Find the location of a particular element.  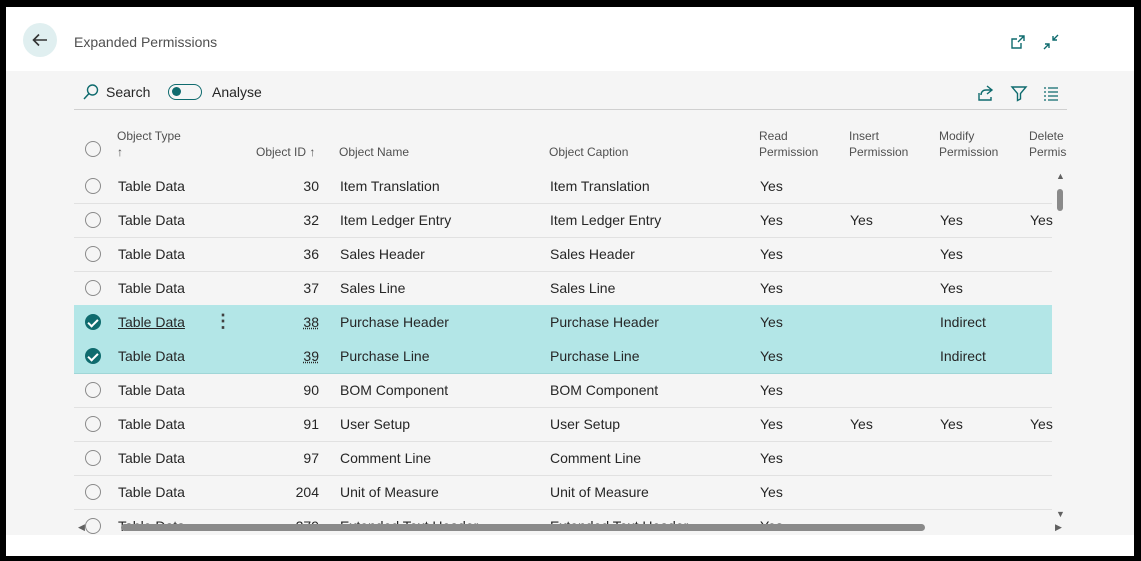

column-label: Delete is located at coordinates (1046, 136).